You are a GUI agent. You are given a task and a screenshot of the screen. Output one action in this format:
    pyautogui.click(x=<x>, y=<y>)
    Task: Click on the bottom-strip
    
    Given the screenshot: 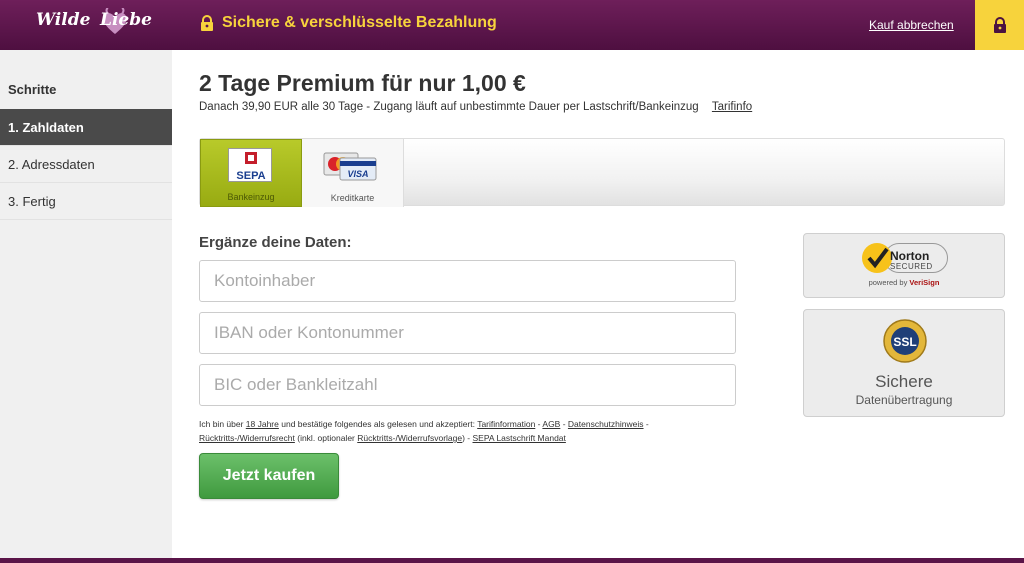 What is the action you would take?
    pyautogui.click(x=512, y=560)
    